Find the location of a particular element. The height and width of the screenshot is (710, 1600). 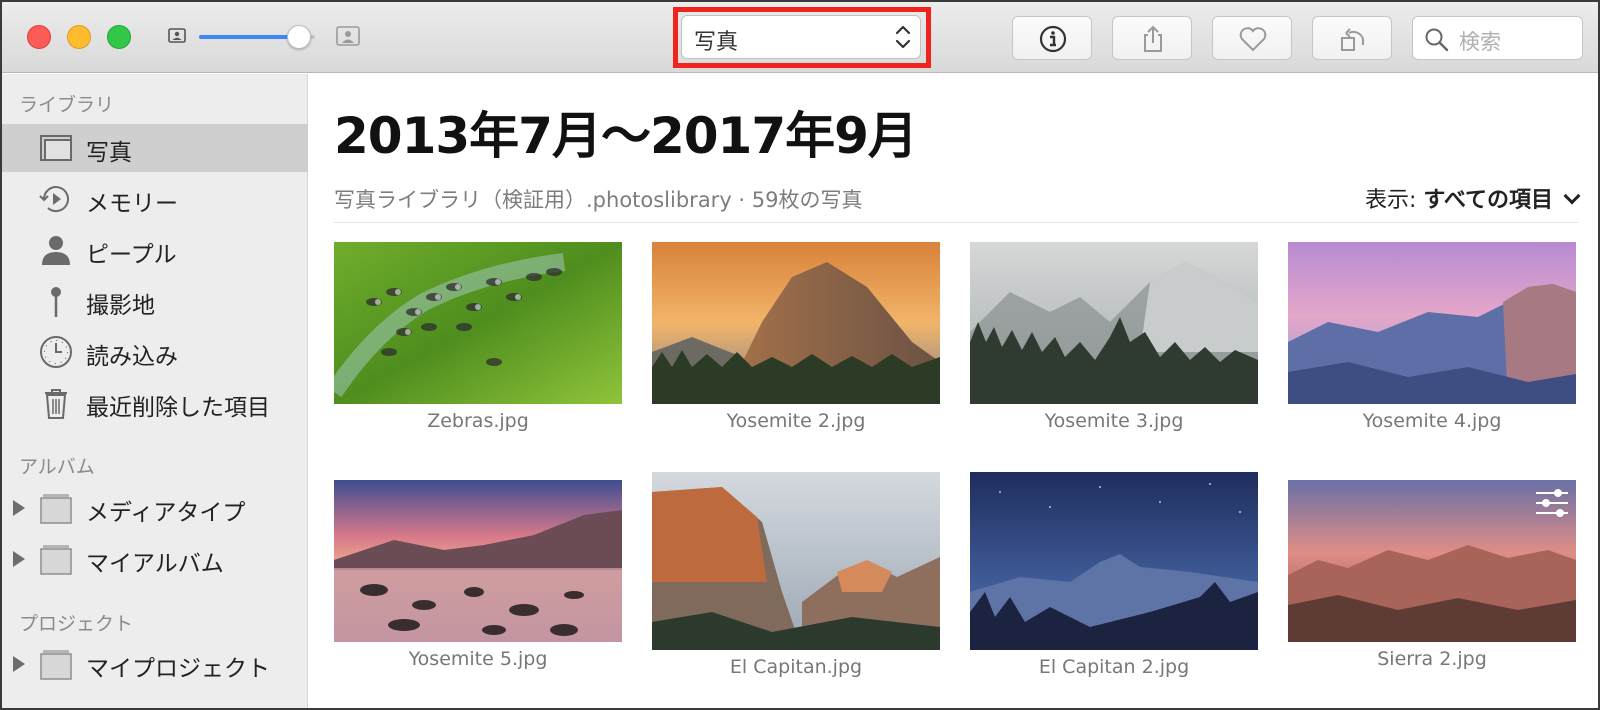

library-summary: 写真ライブラリ（検証用）.photoslibrary · 59枚の写真 is located at coordinates (598, 200).